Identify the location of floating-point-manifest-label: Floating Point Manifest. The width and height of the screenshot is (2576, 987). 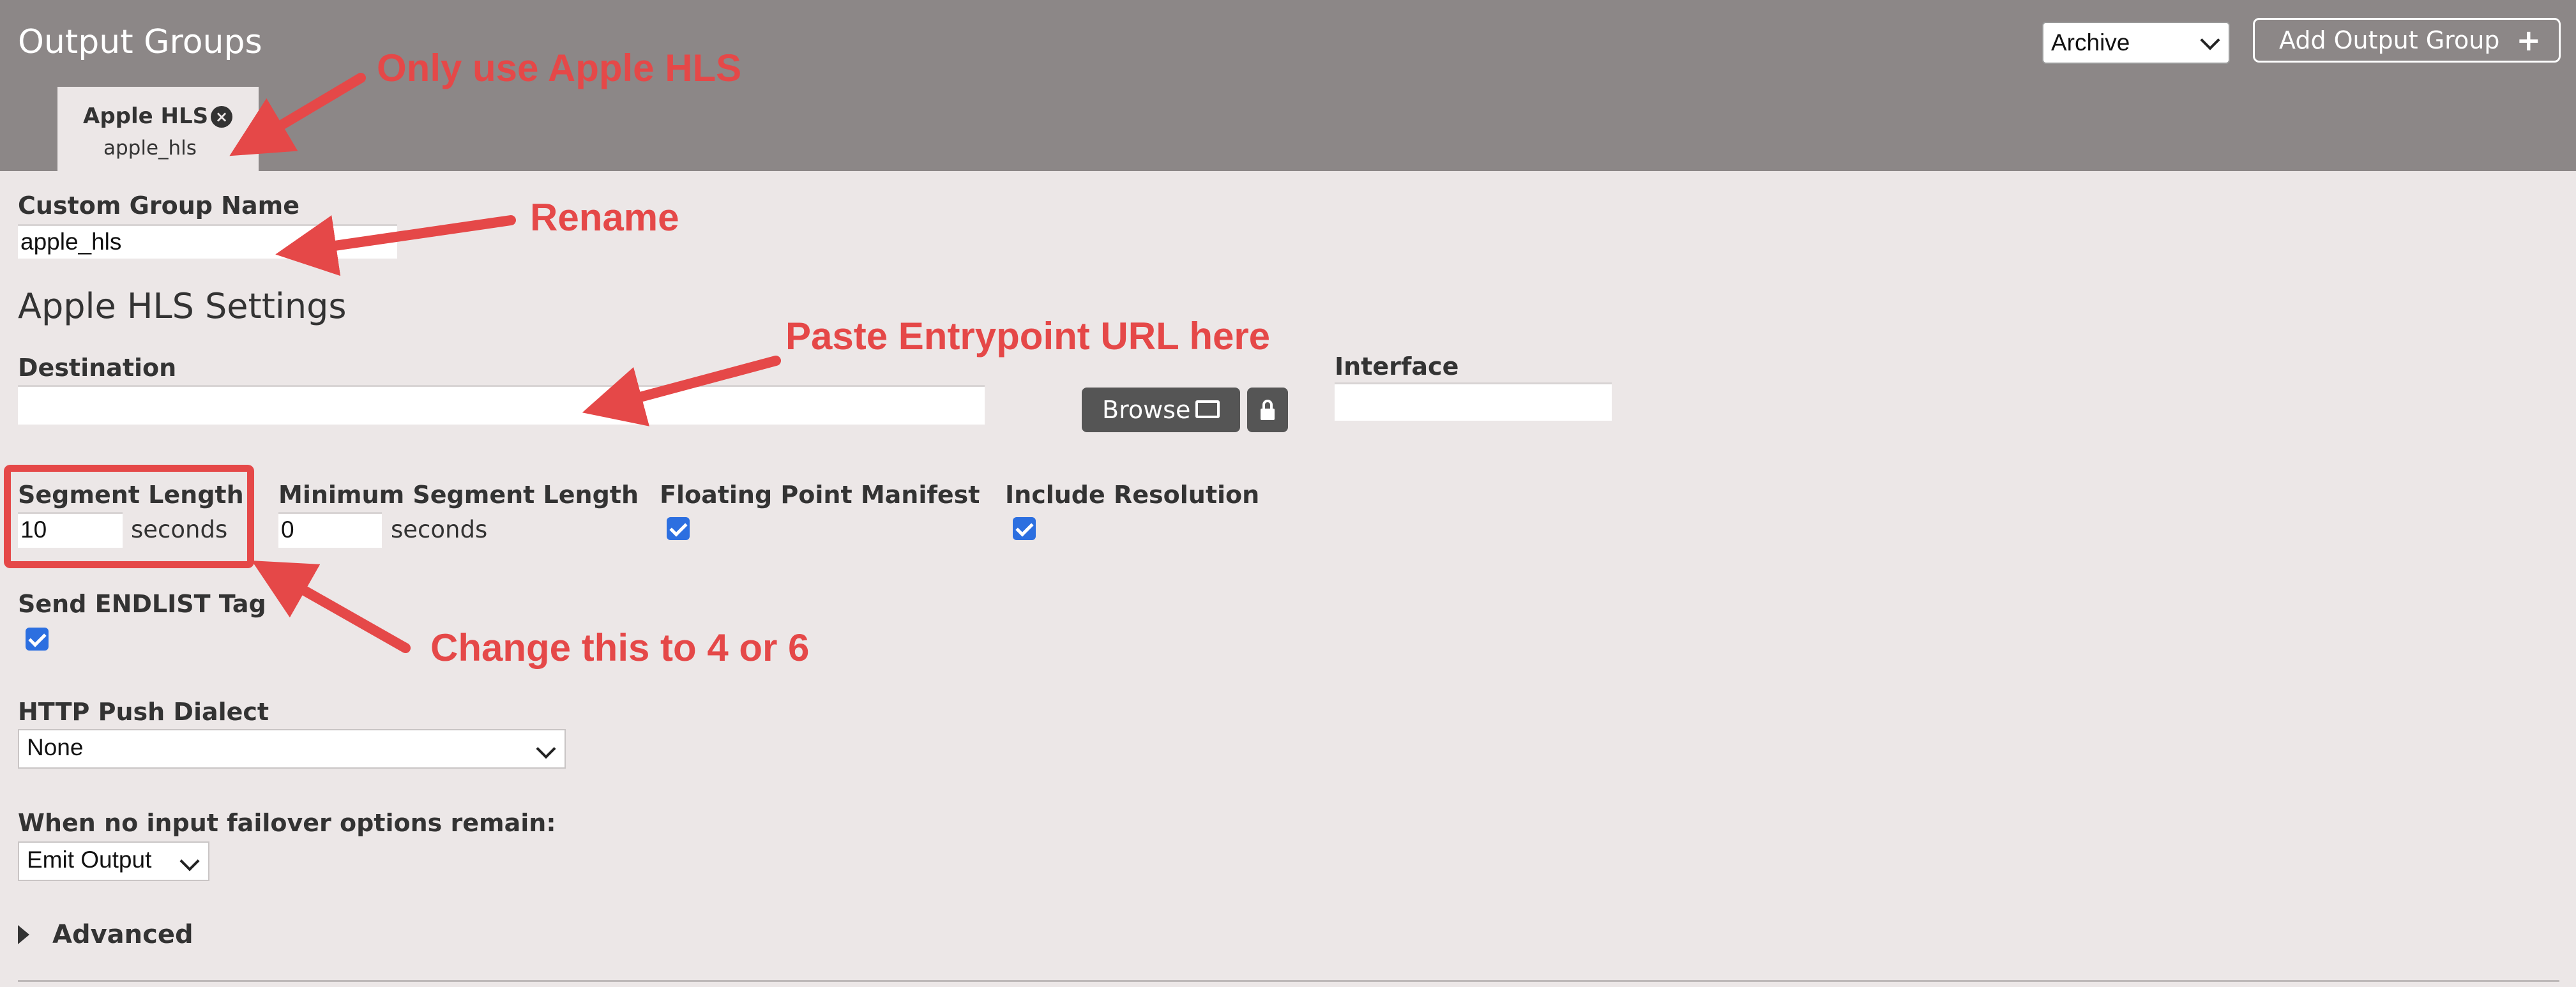
(820, 495).